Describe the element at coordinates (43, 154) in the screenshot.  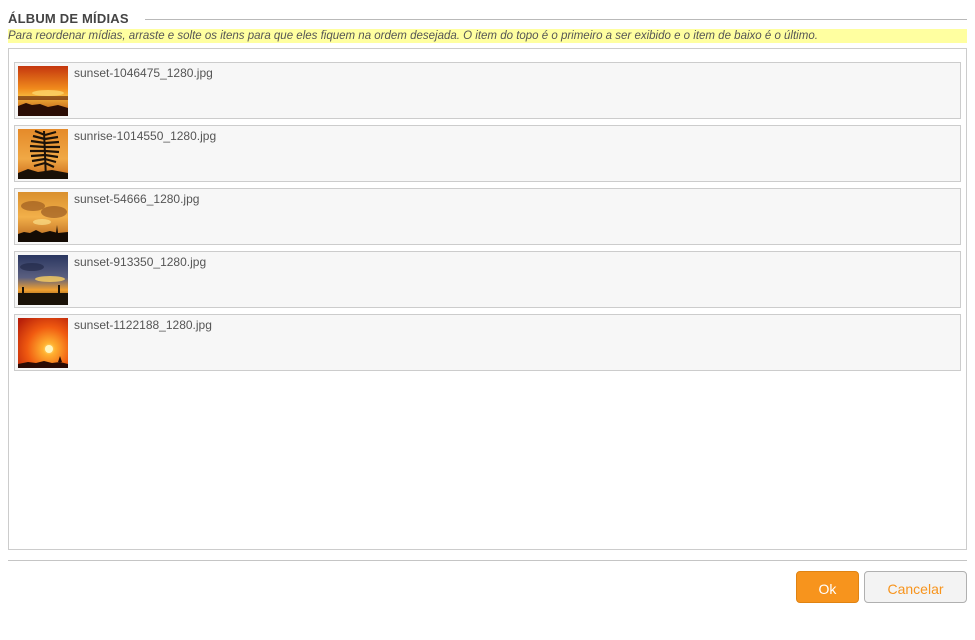
I see `sunrise-fern-thumbnail` at that location.